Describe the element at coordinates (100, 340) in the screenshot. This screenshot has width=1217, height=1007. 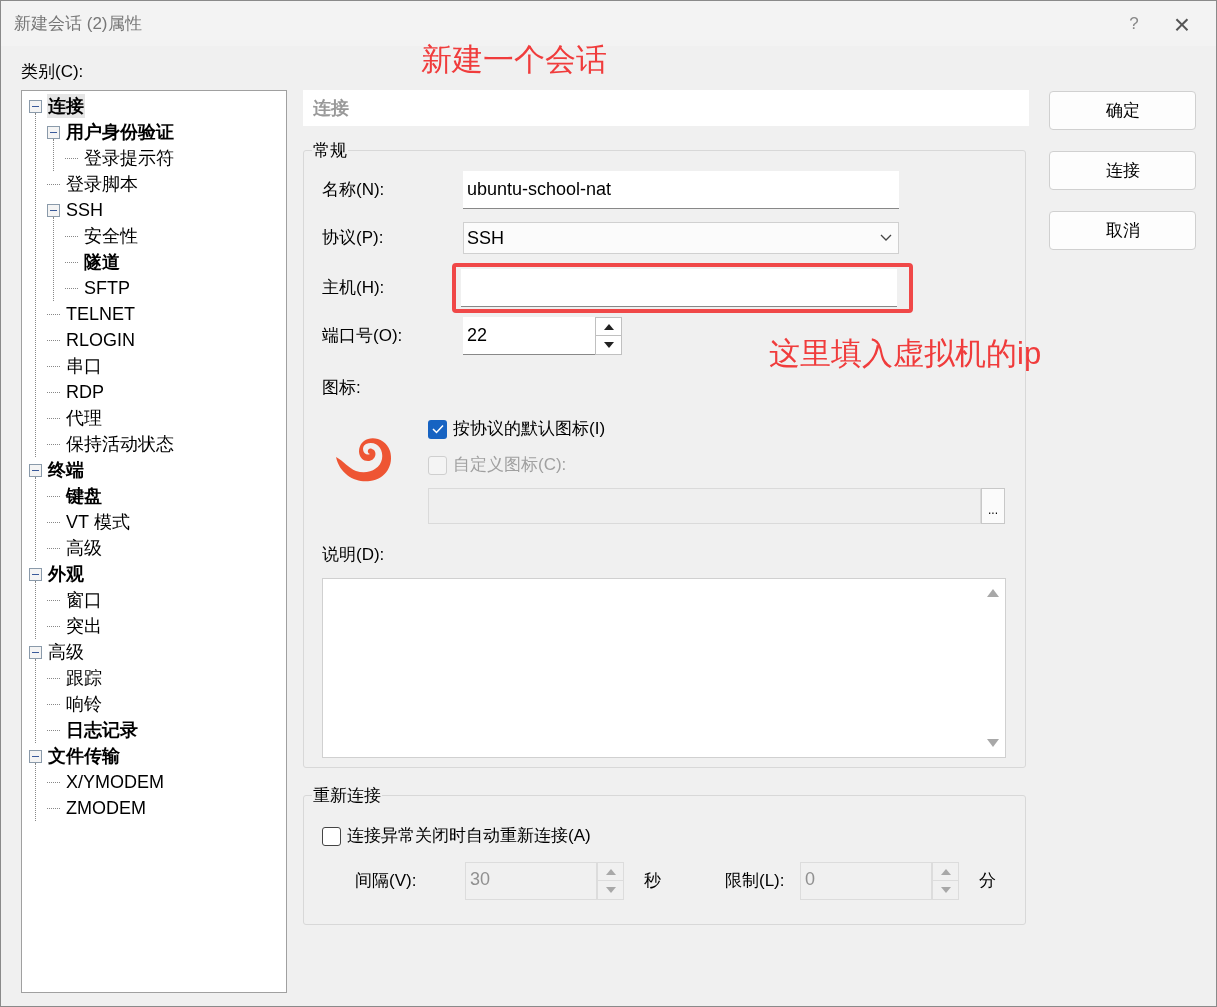
I see `tree-item: RLOGIN` at that location.